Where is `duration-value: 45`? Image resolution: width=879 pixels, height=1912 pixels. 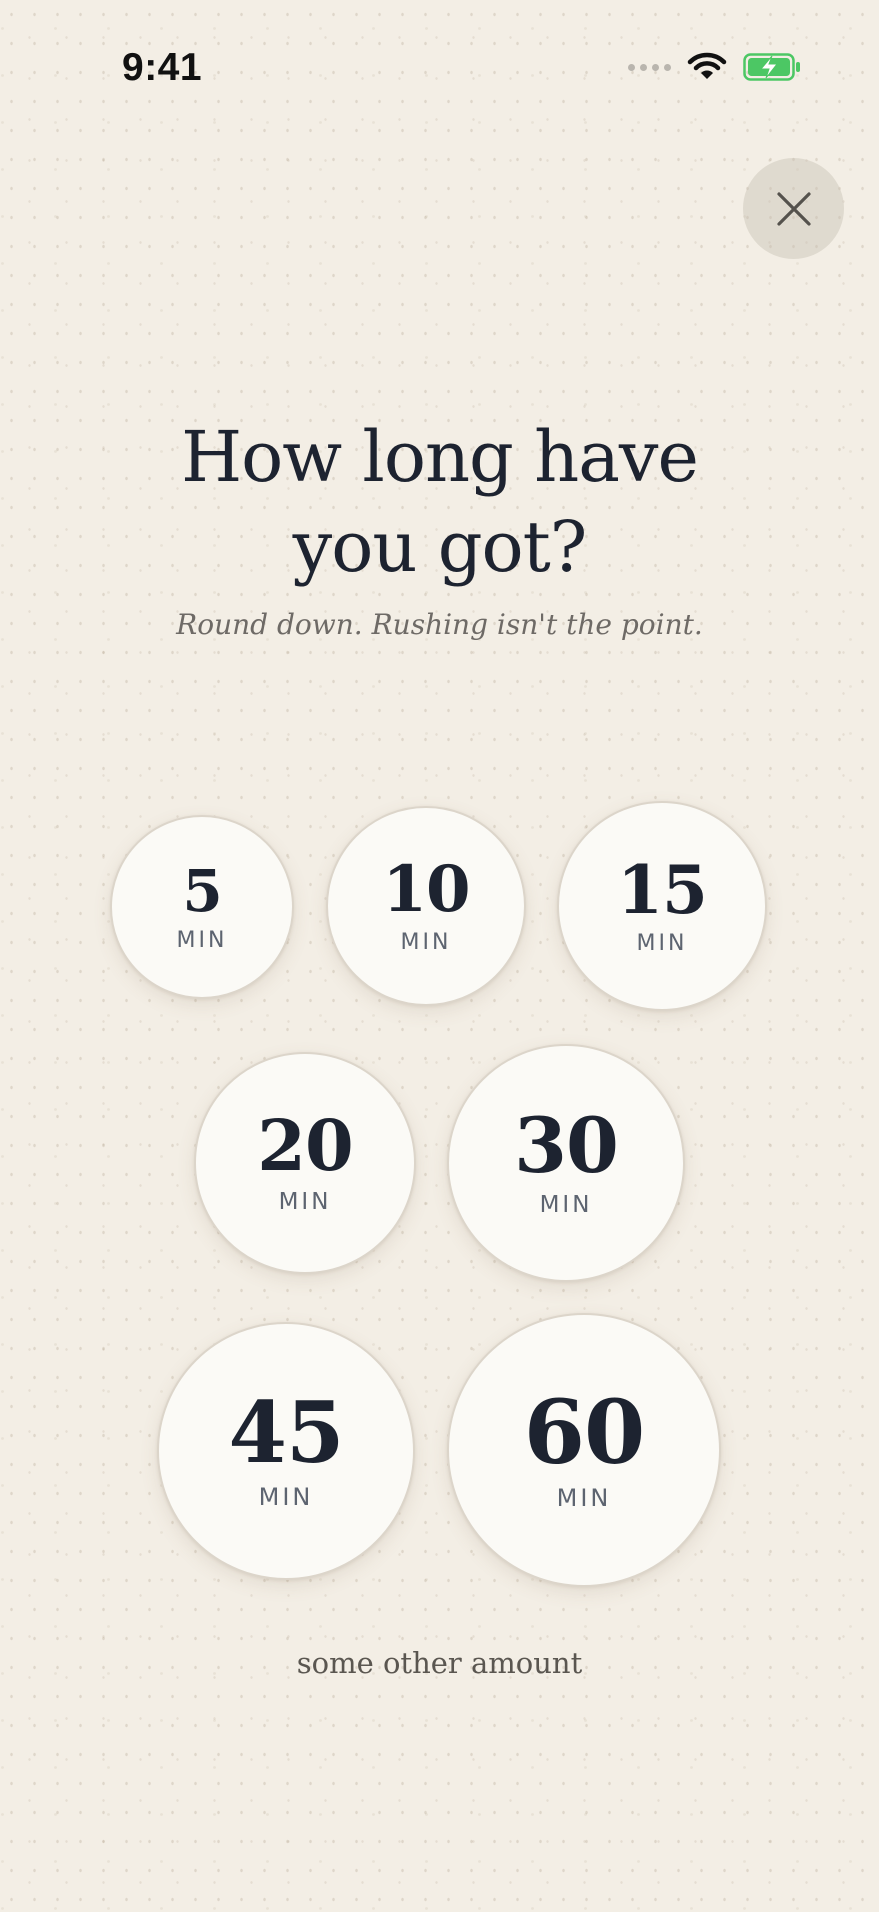 duration-value: 45 is located at coordinates (286, 1432).